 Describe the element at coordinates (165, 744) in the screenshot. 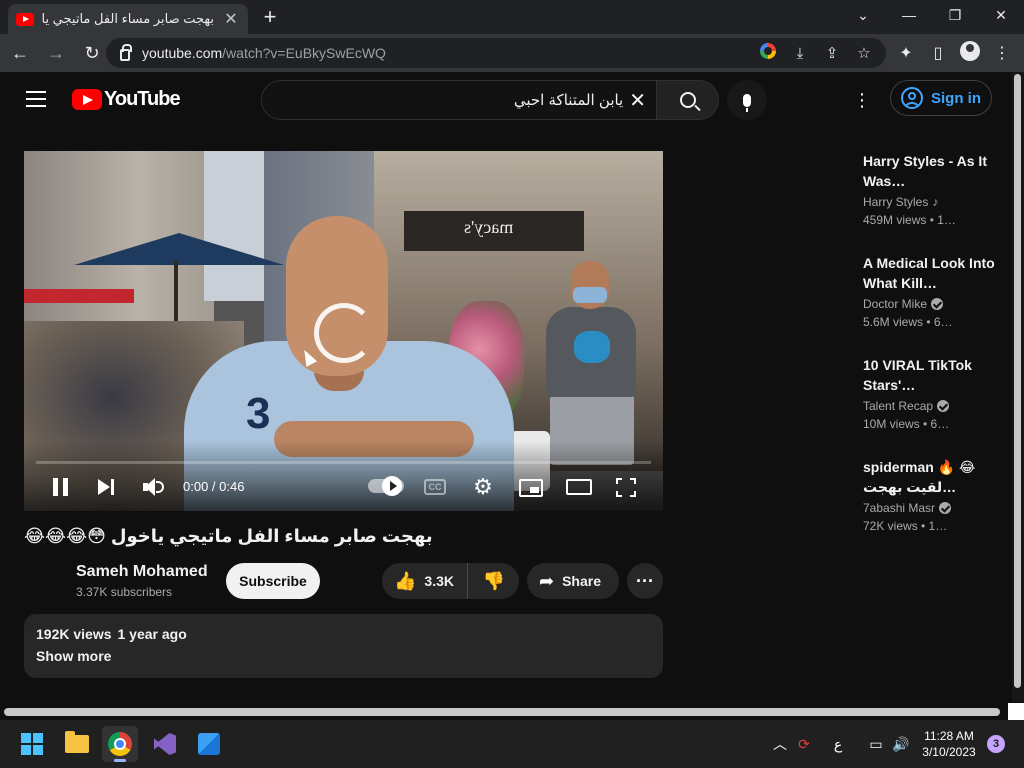

I see `visual-studio-button` at that location.